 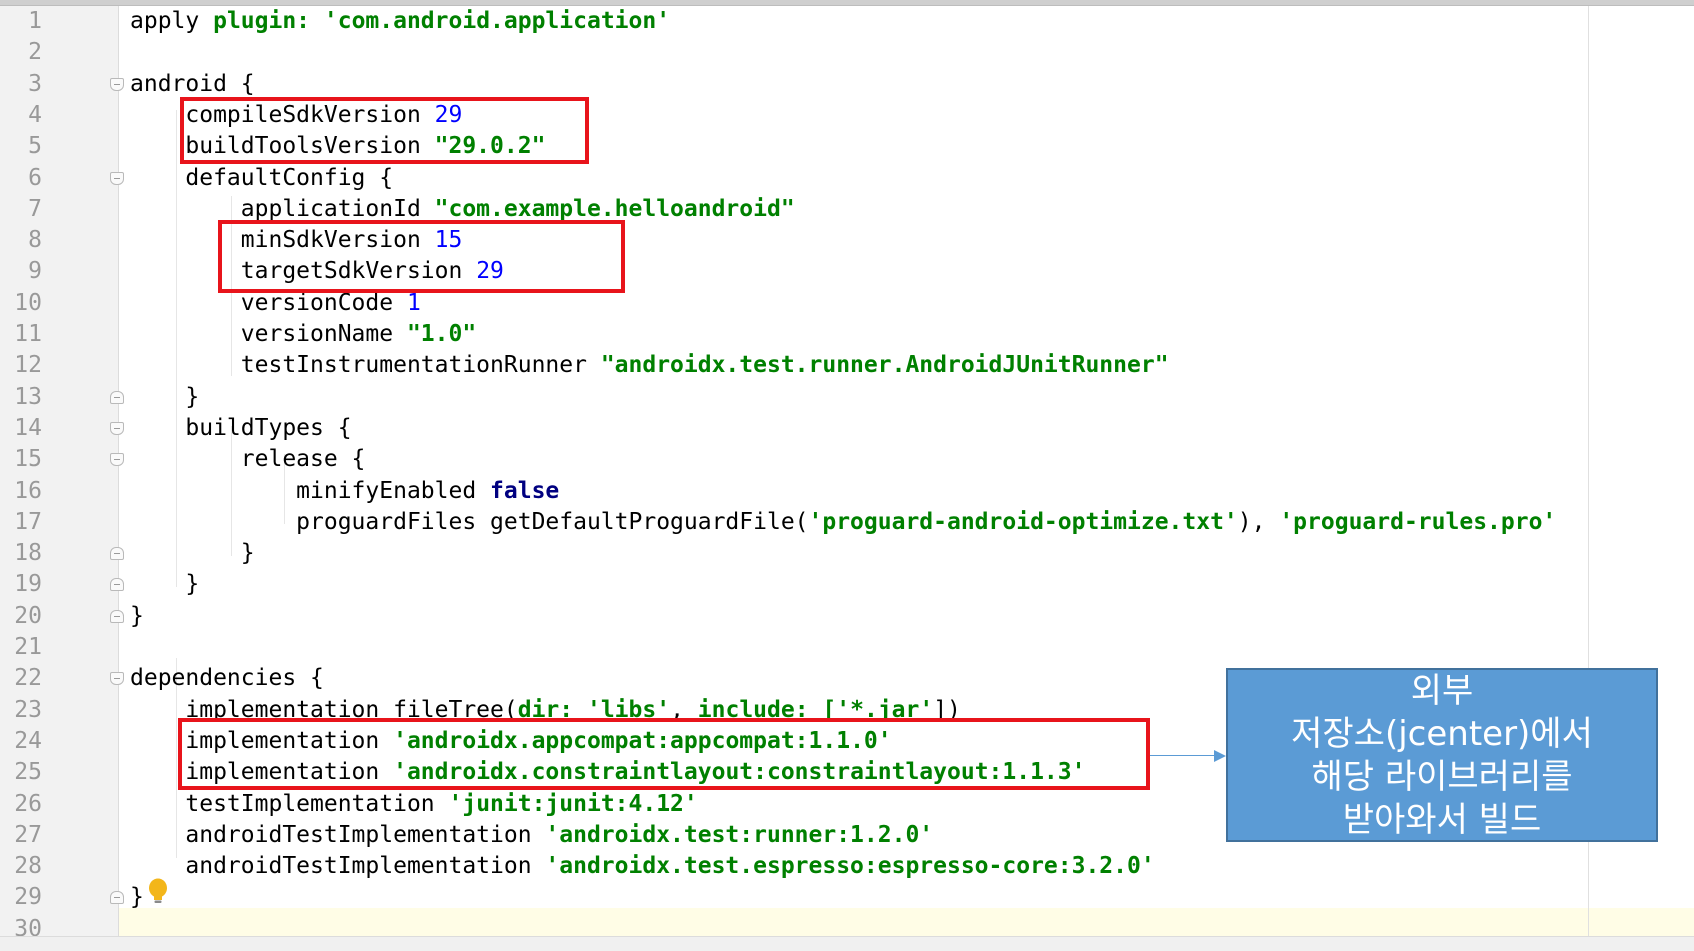 I want to click on callout-connector-line, so click(x=1184, y=755).